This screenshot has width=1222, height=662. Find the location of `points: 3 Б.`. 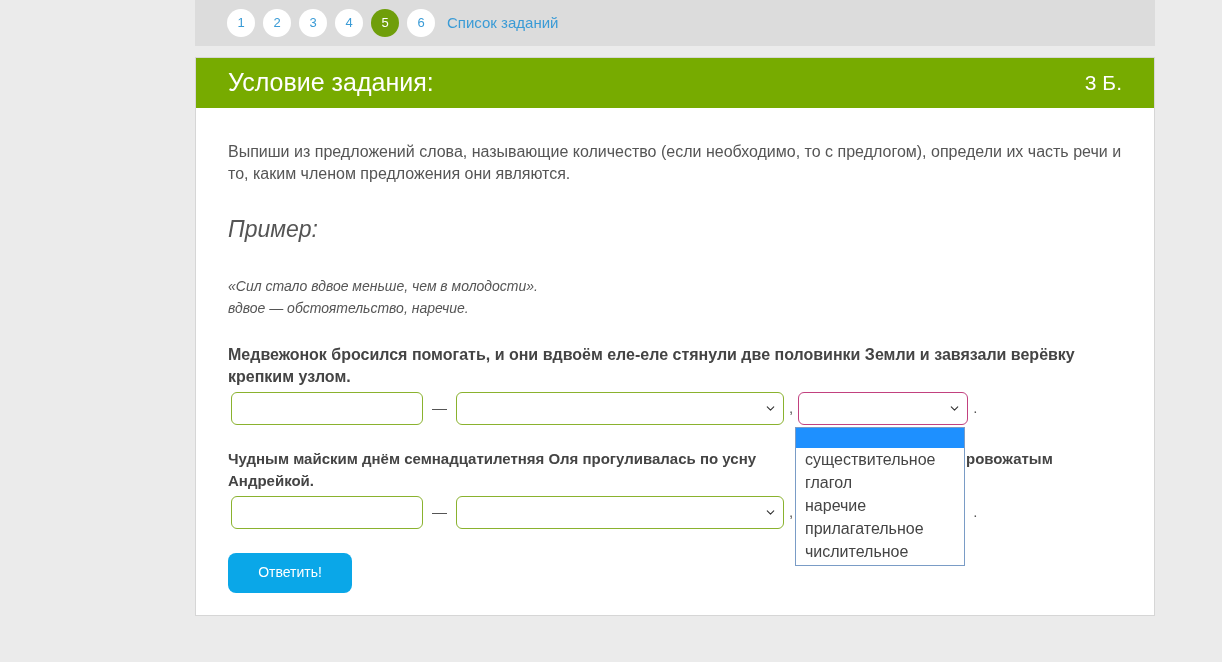

points: 3 Б. is located at coordinates (1103, 83).